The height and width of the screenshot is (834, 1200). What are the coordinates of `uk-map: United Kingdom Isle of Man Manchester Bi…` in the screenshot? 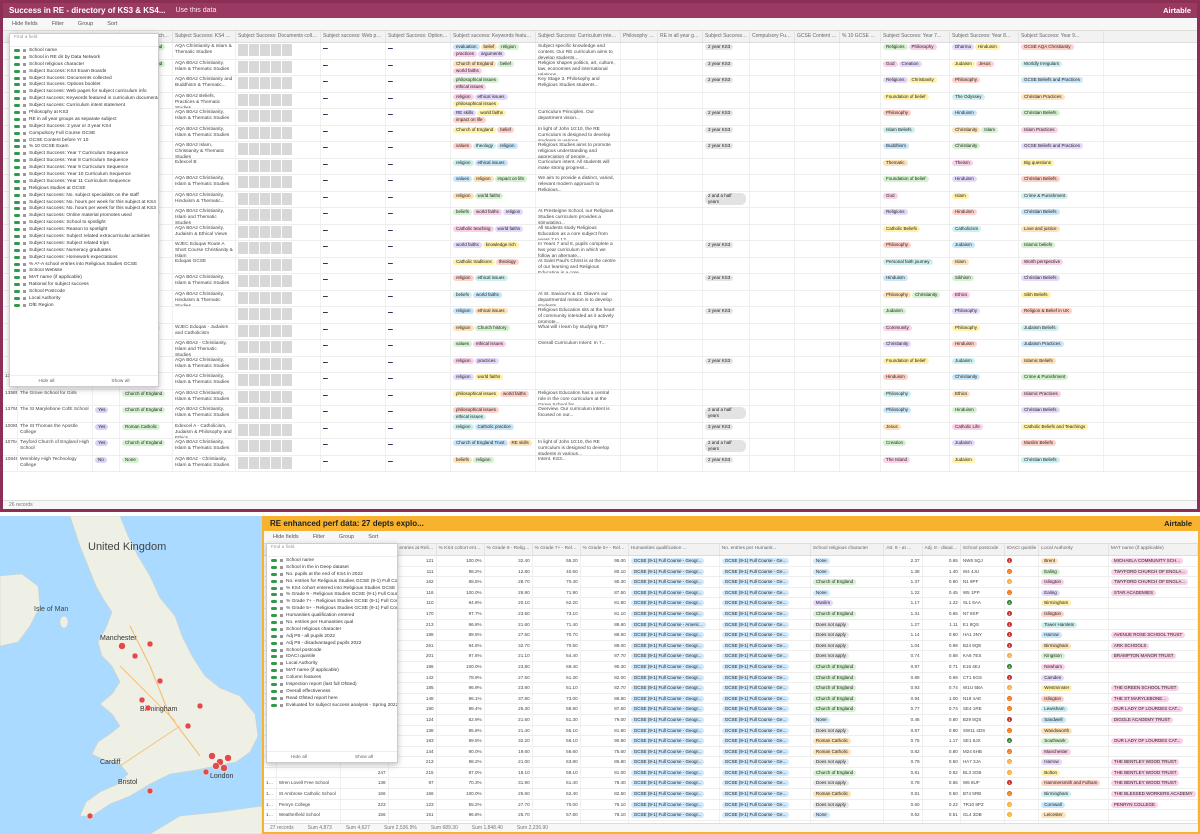 It's located at (131, 675).